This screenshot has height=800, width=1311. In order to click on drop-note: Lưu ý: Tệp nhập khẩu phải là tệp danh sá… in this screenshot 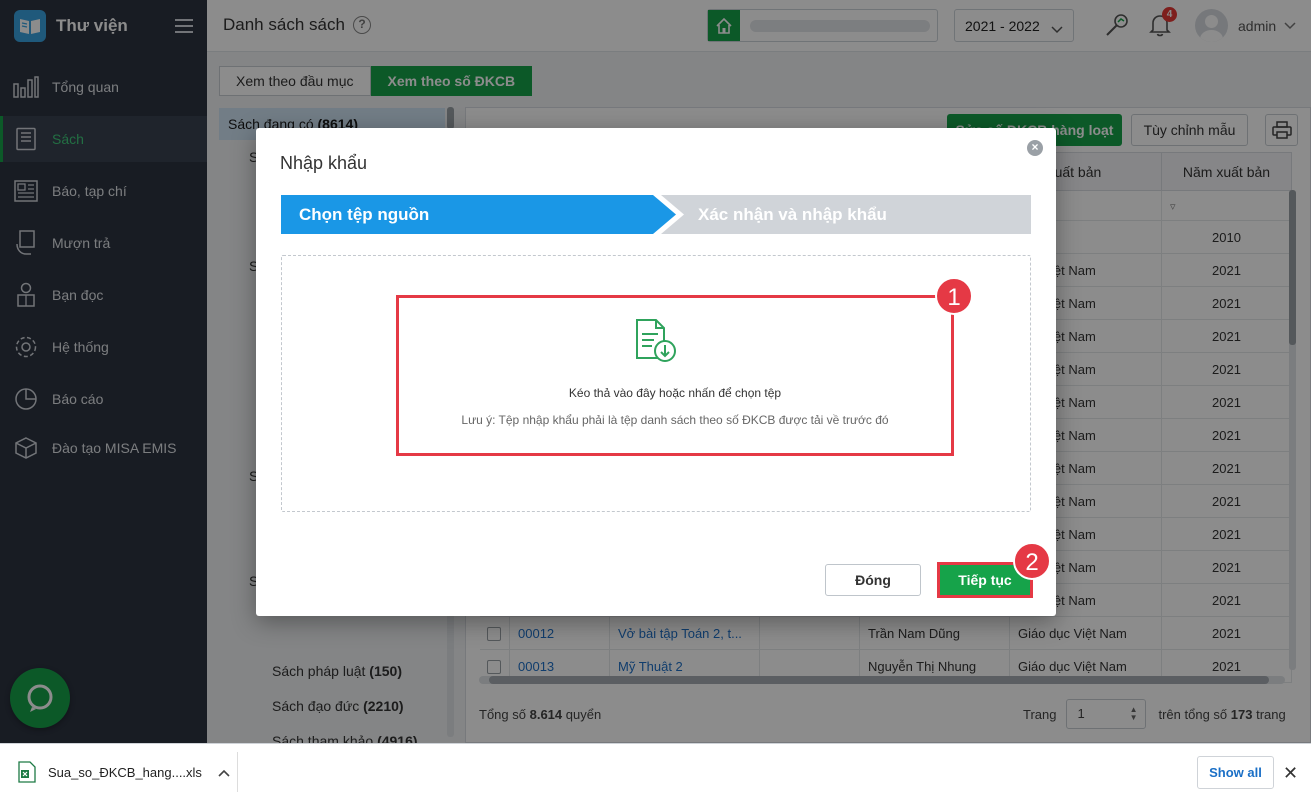, I will do `click(675, 420)`.